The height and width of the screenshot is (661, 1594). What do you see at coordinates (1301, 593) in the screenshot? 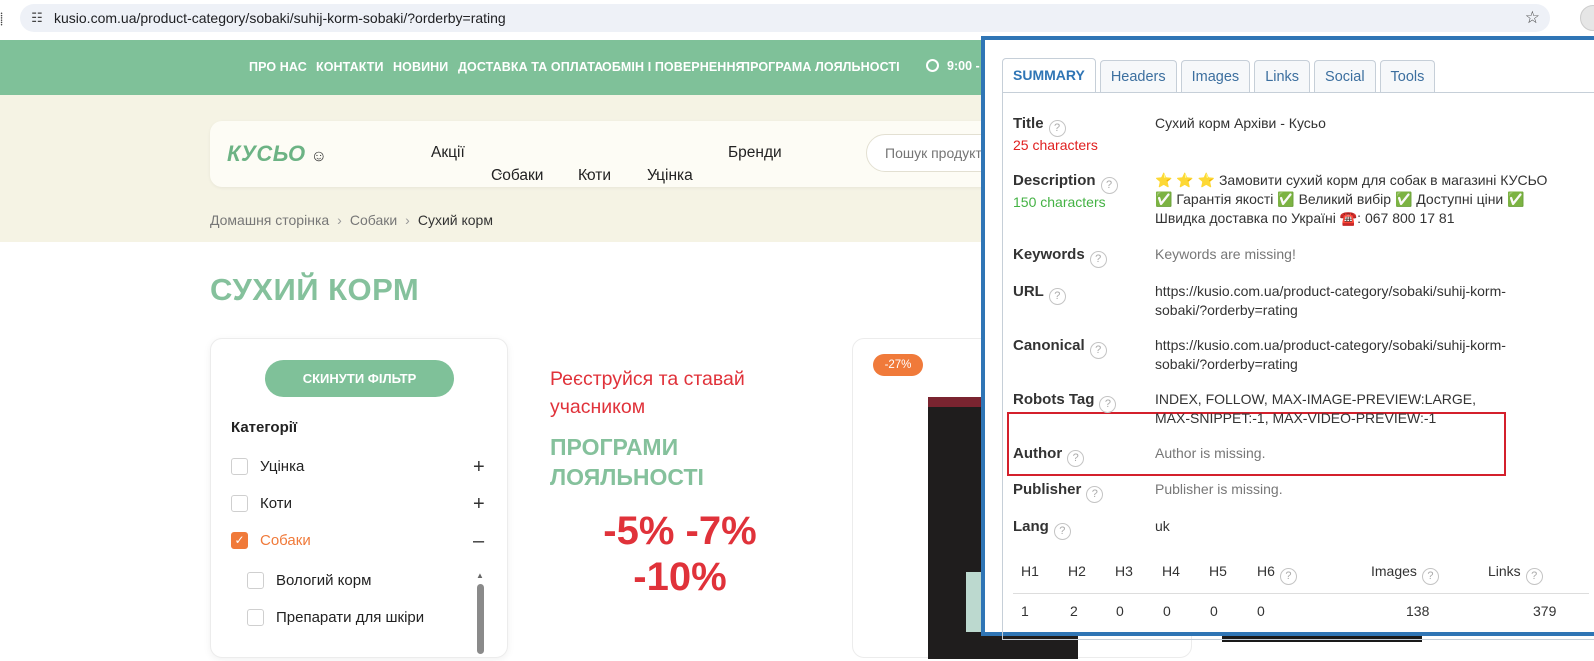
I see `table-divider` at bounding box center [1301, 593].